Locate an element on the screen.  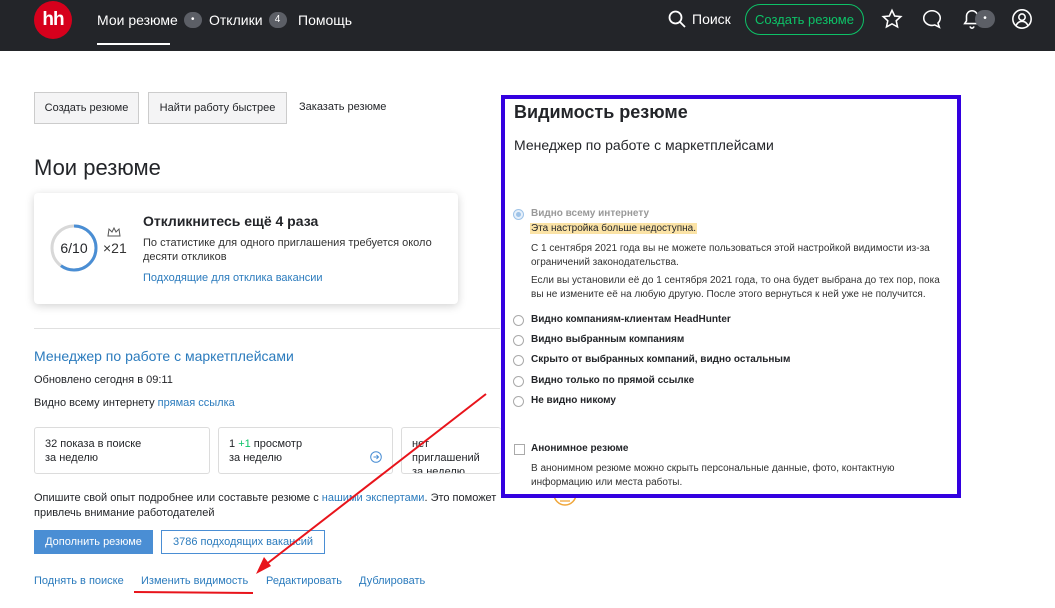
annotation-arrow-head is located at coordinates (263, 565).